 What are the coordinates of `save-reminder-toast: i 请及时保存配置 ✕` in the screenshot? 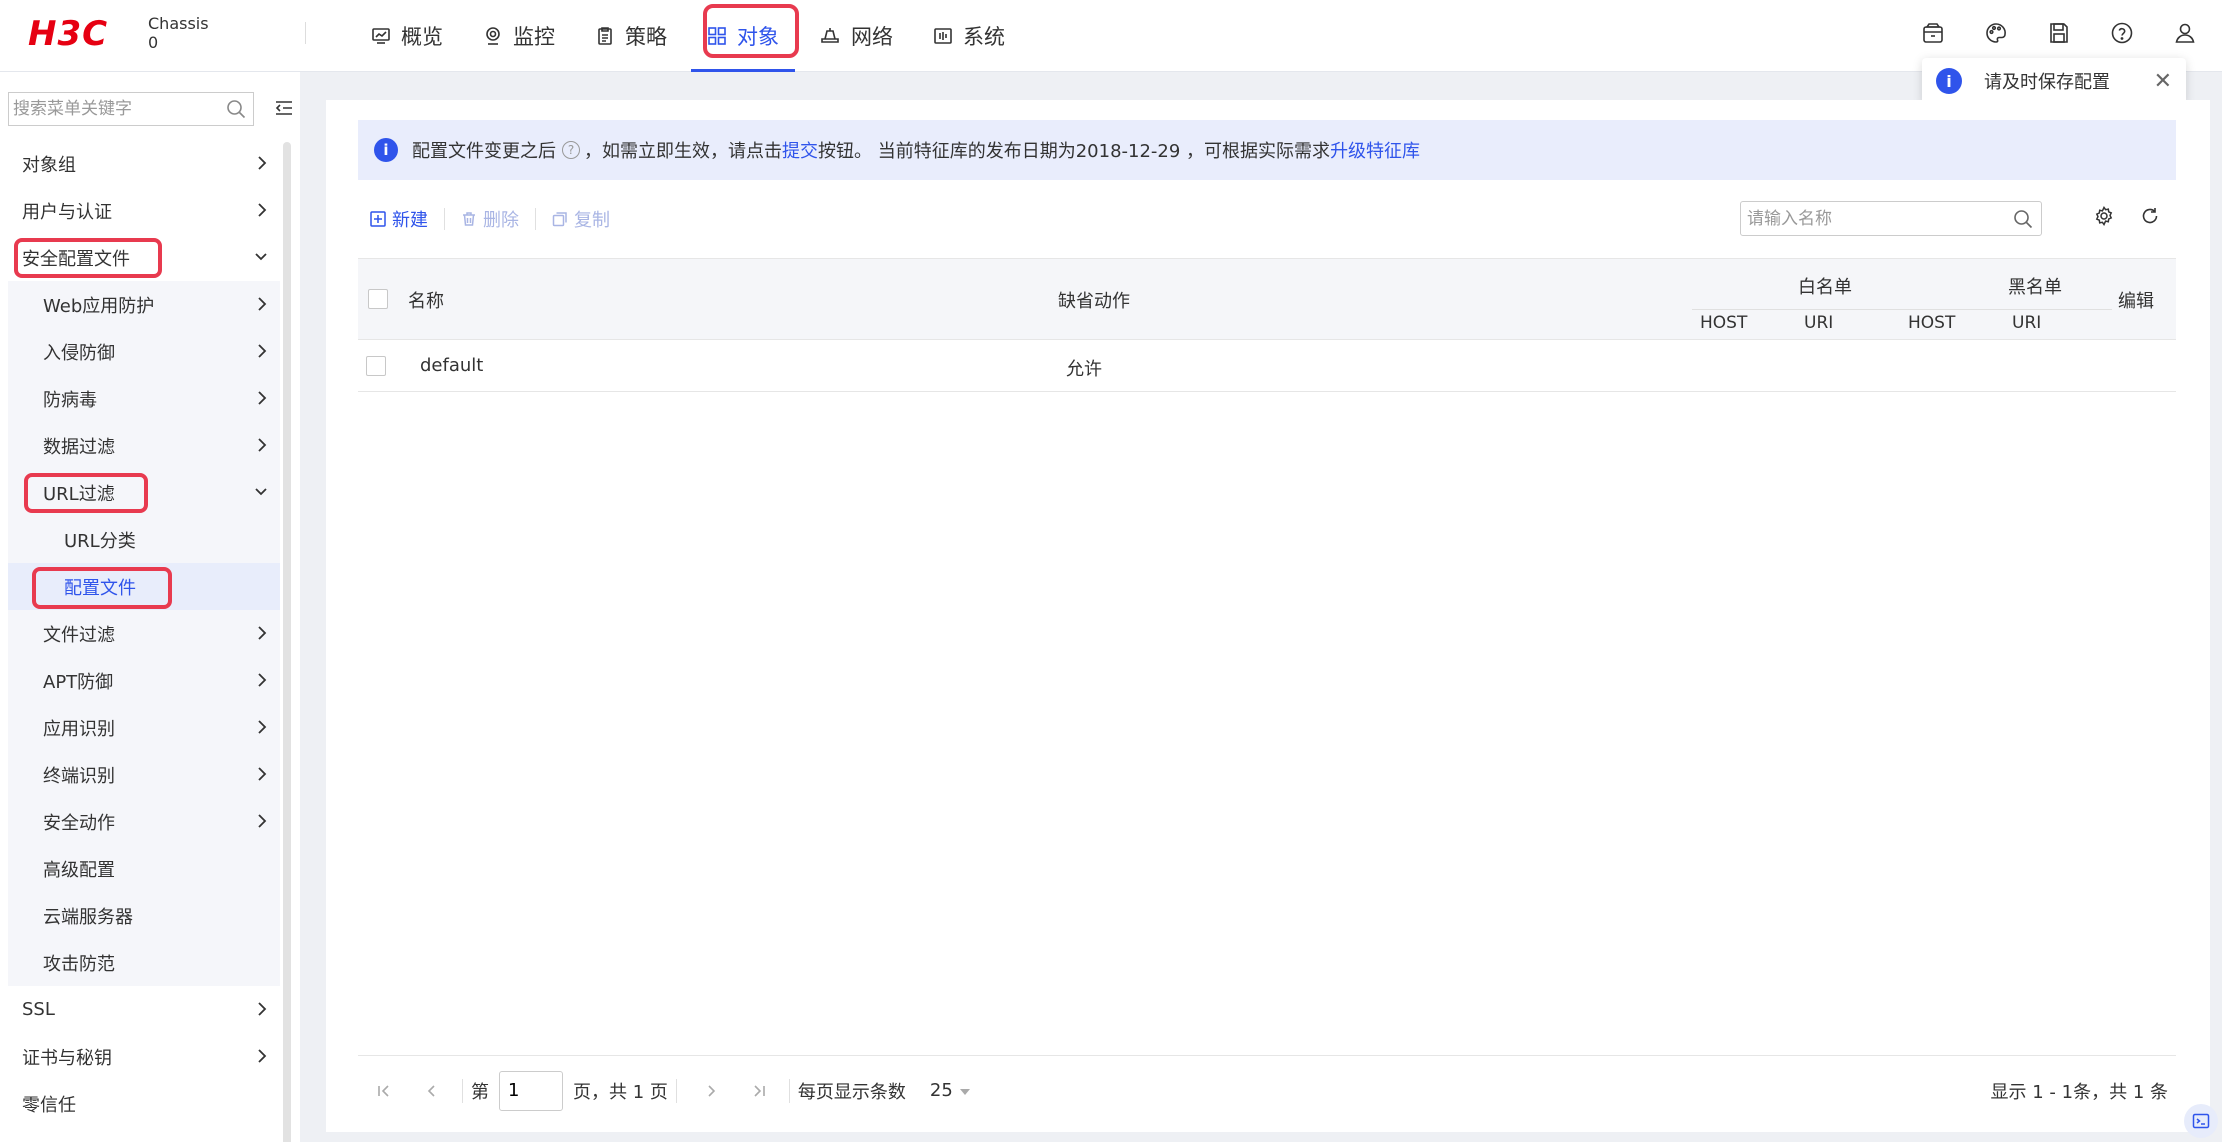 It's located at (2054, 81).